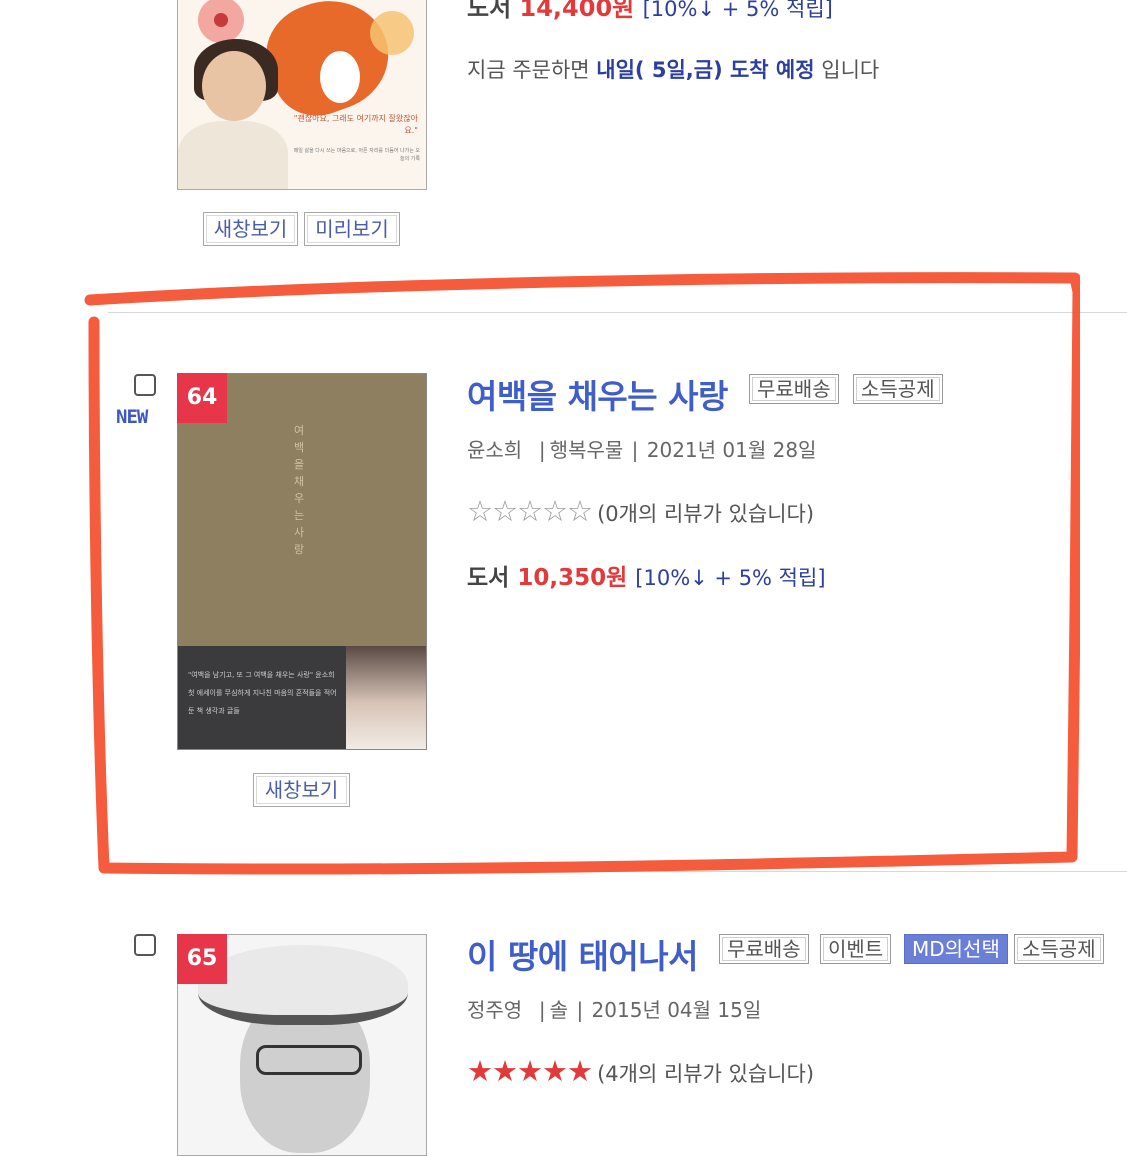 The height and width of the screenshot is (1156, 1127). Describe the element at coordinates (202, 398) in the screenshot. I see `rank-badge: 64` at that location.